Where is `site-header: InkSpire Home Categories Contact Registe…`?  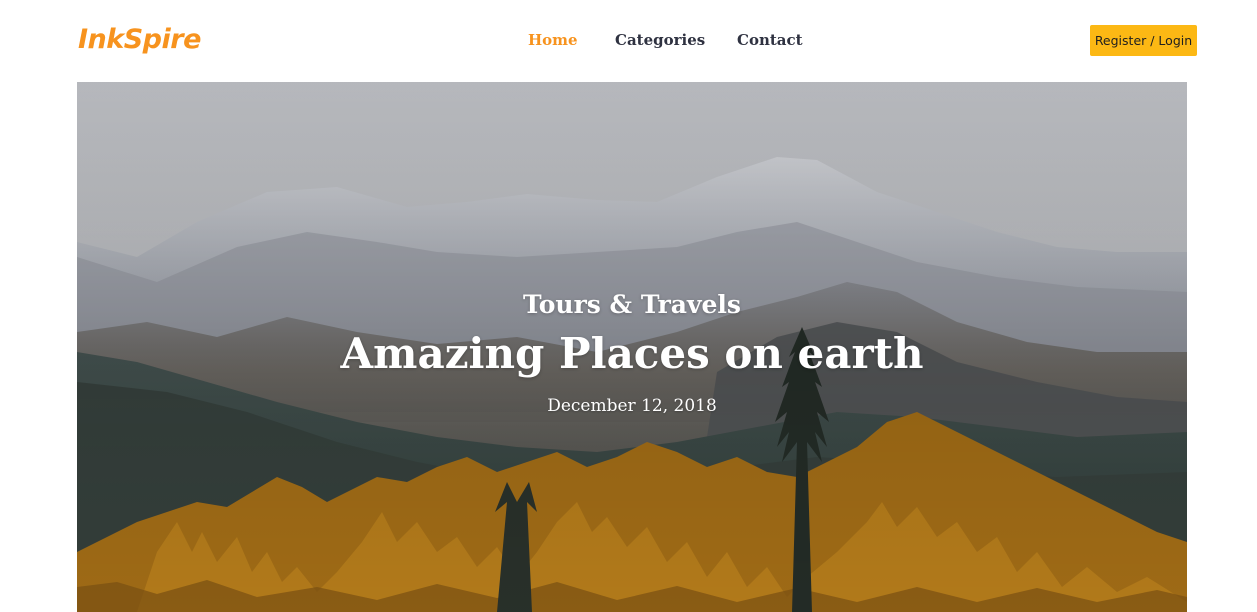
site-header: InkSpire Home Categories Contact Registe… is located at coordinates (628, 41).